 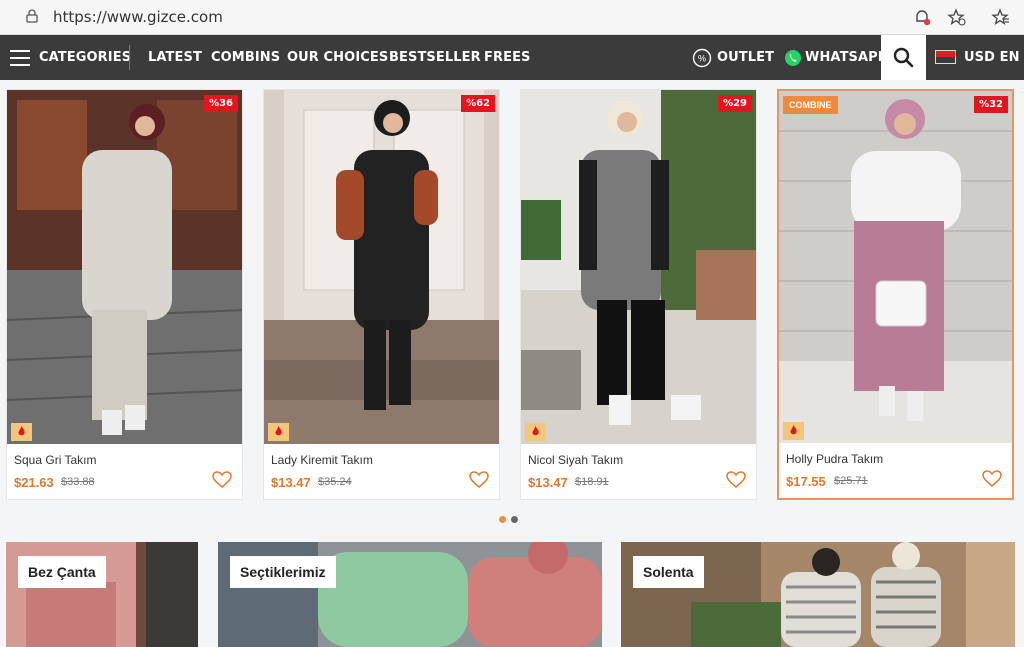 I want to click on nav-latest: LATEST, so click(x=175, y=57).